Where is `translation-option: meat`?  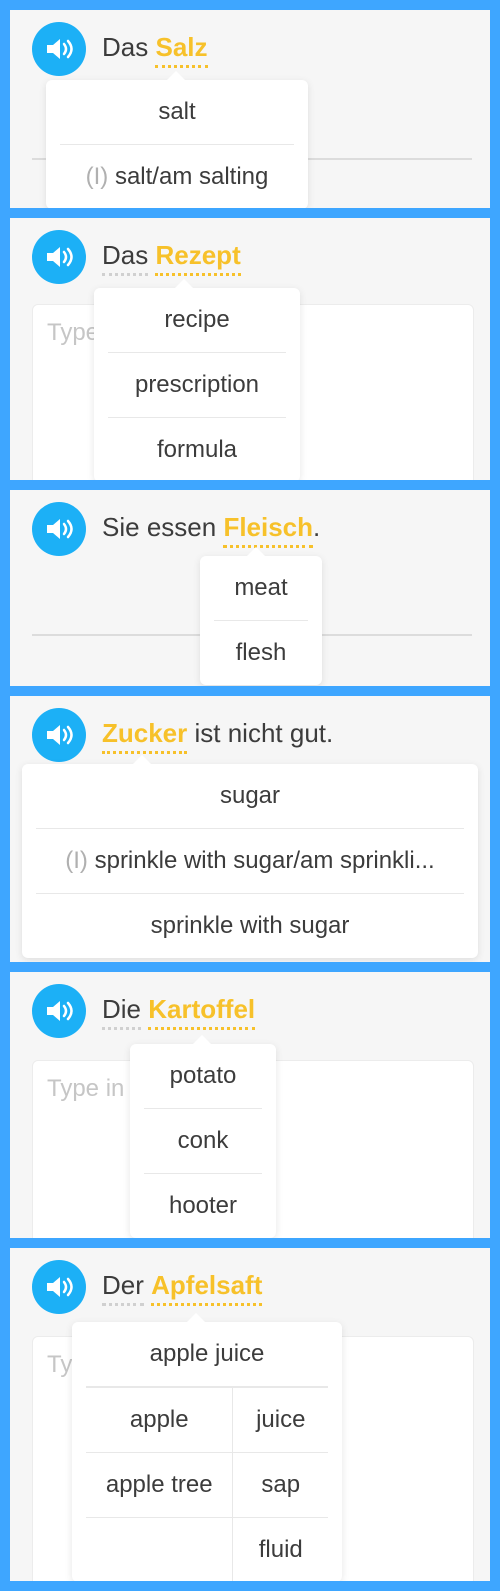 translation-option: meat is located at coordinates (261, 588).